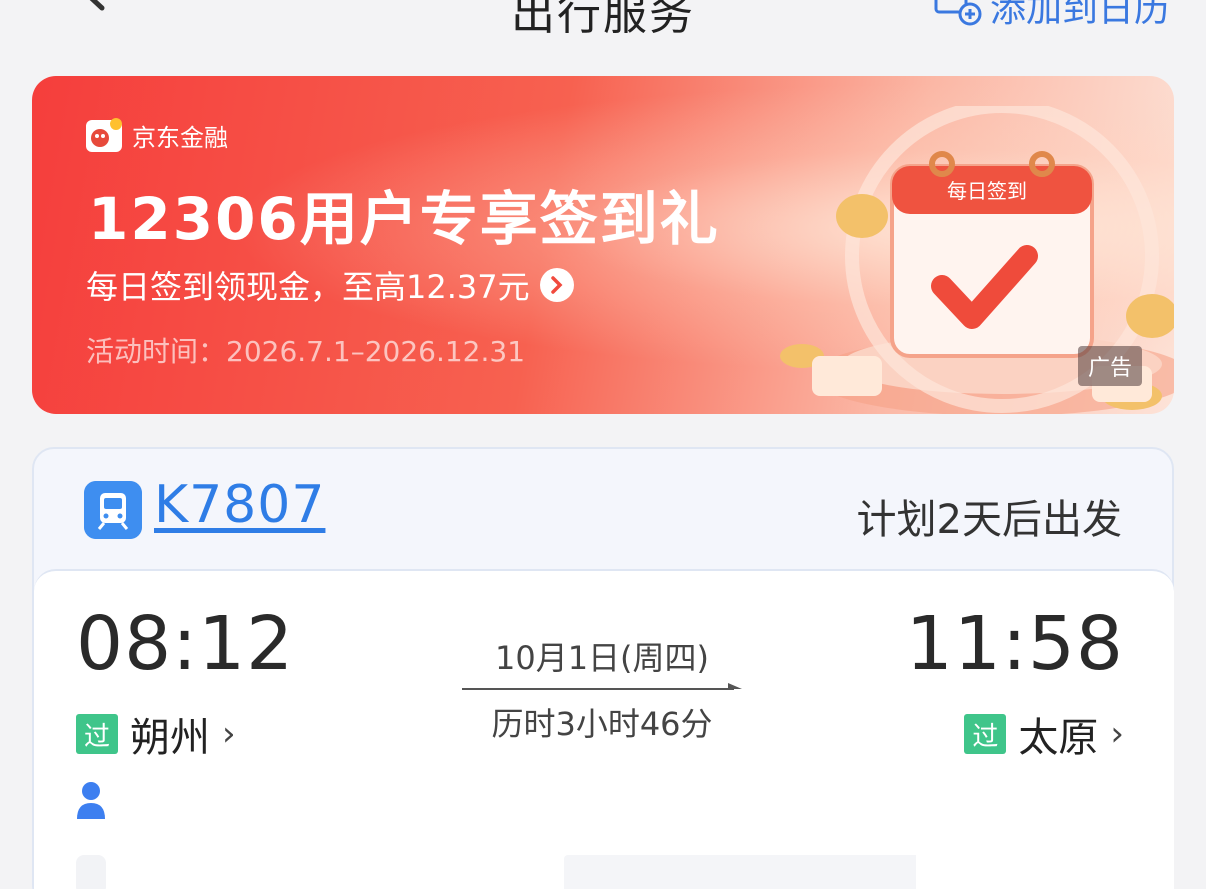 The width and height of the screenshot is (1206, 889). Describe the element at coordinates (602, 724) in the screenshot. I see `travel-duration: 历时3小时46分` at that location.